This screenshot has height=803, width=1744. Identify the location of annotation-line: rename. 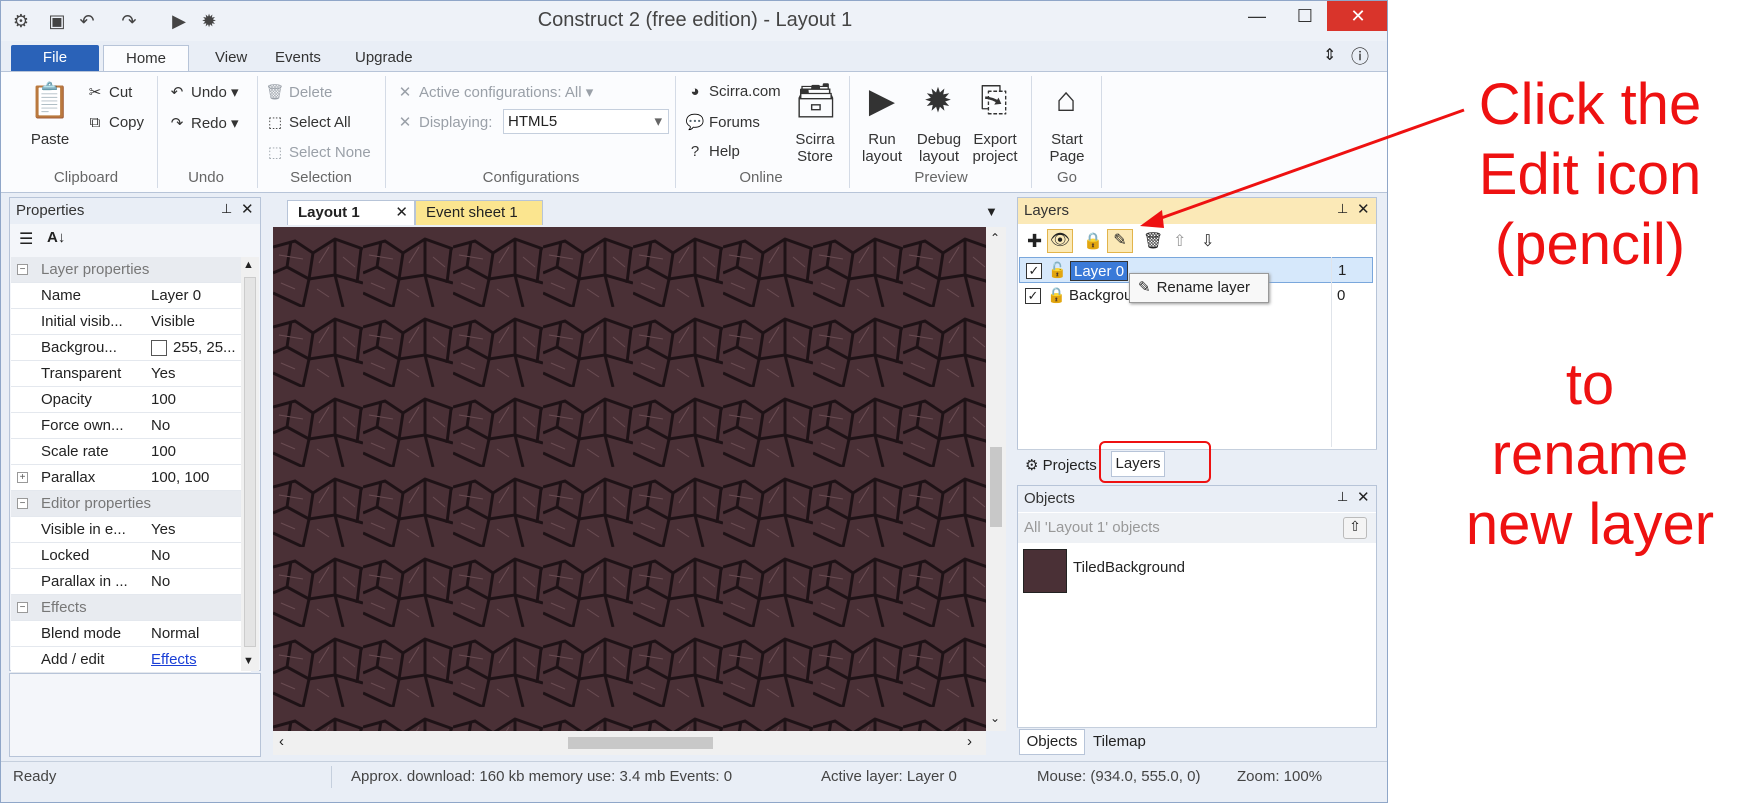
(1590, 454).